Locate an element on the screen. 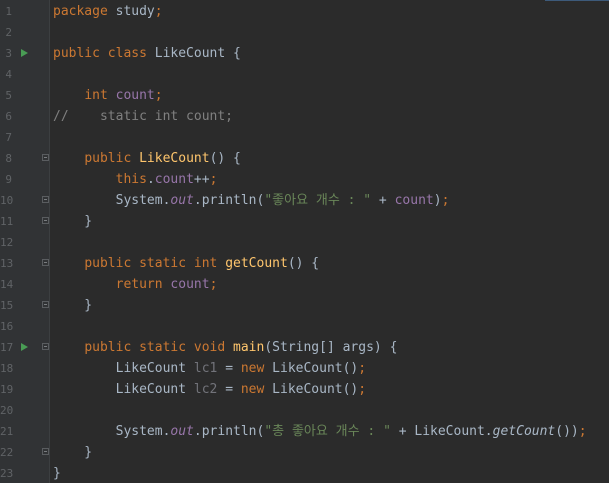 This screenshot has width=609, height=483. code-line: 8 public LikeCount() { is located at coordinates (304, 158).